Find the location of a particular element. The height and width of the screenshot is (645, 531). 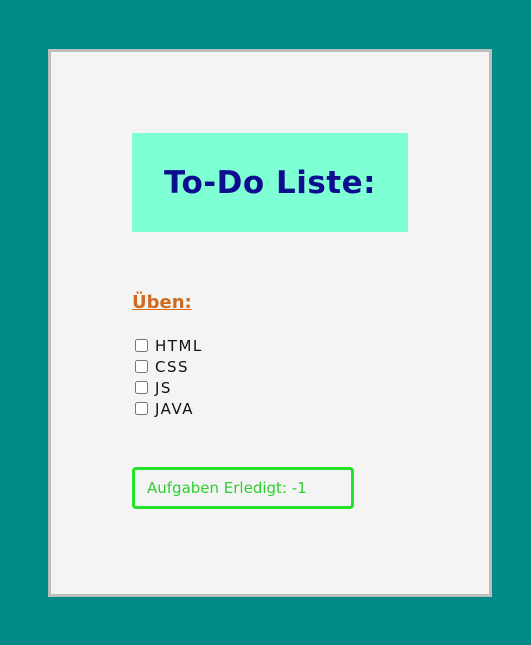

title-banner: To-Do Liste: is located at coordinates (270, 182).